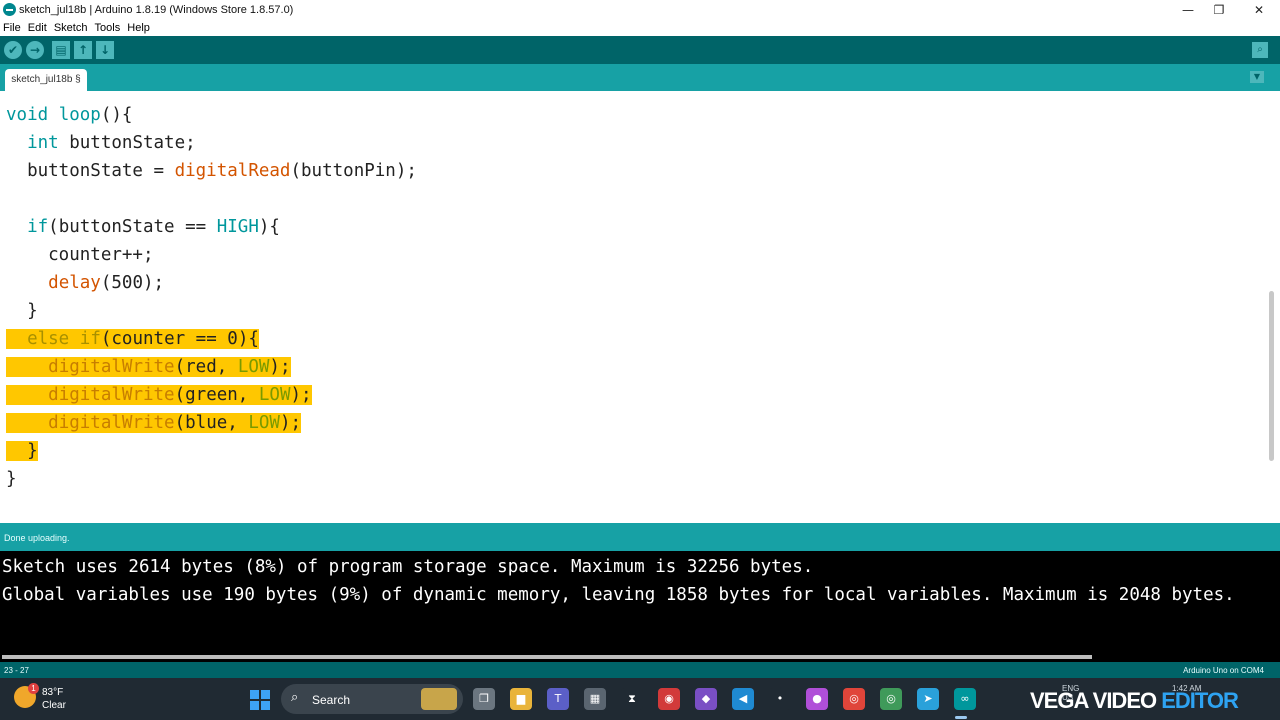 This screenshot has height=720, width=1280. What do you see at coordinates (90, 171) in the screenshot?
I see `code-token: buttonState =` at bounding box center [90, 171].